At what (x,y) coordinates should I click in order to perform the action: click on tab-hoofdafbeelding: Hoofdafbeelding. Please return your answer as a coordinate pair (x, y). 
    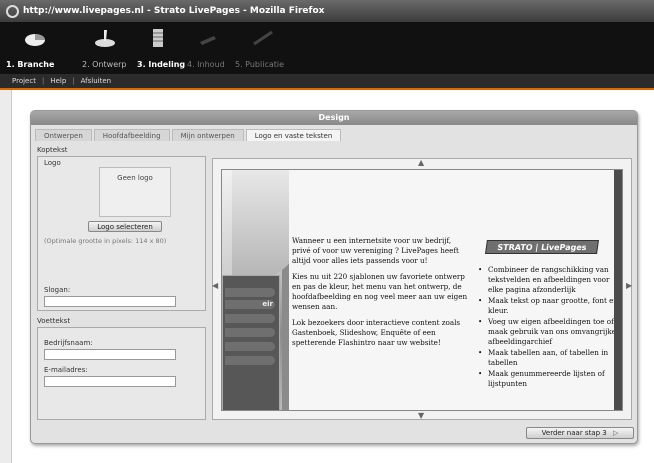
    Looking at the image, I should click on (131, 135).